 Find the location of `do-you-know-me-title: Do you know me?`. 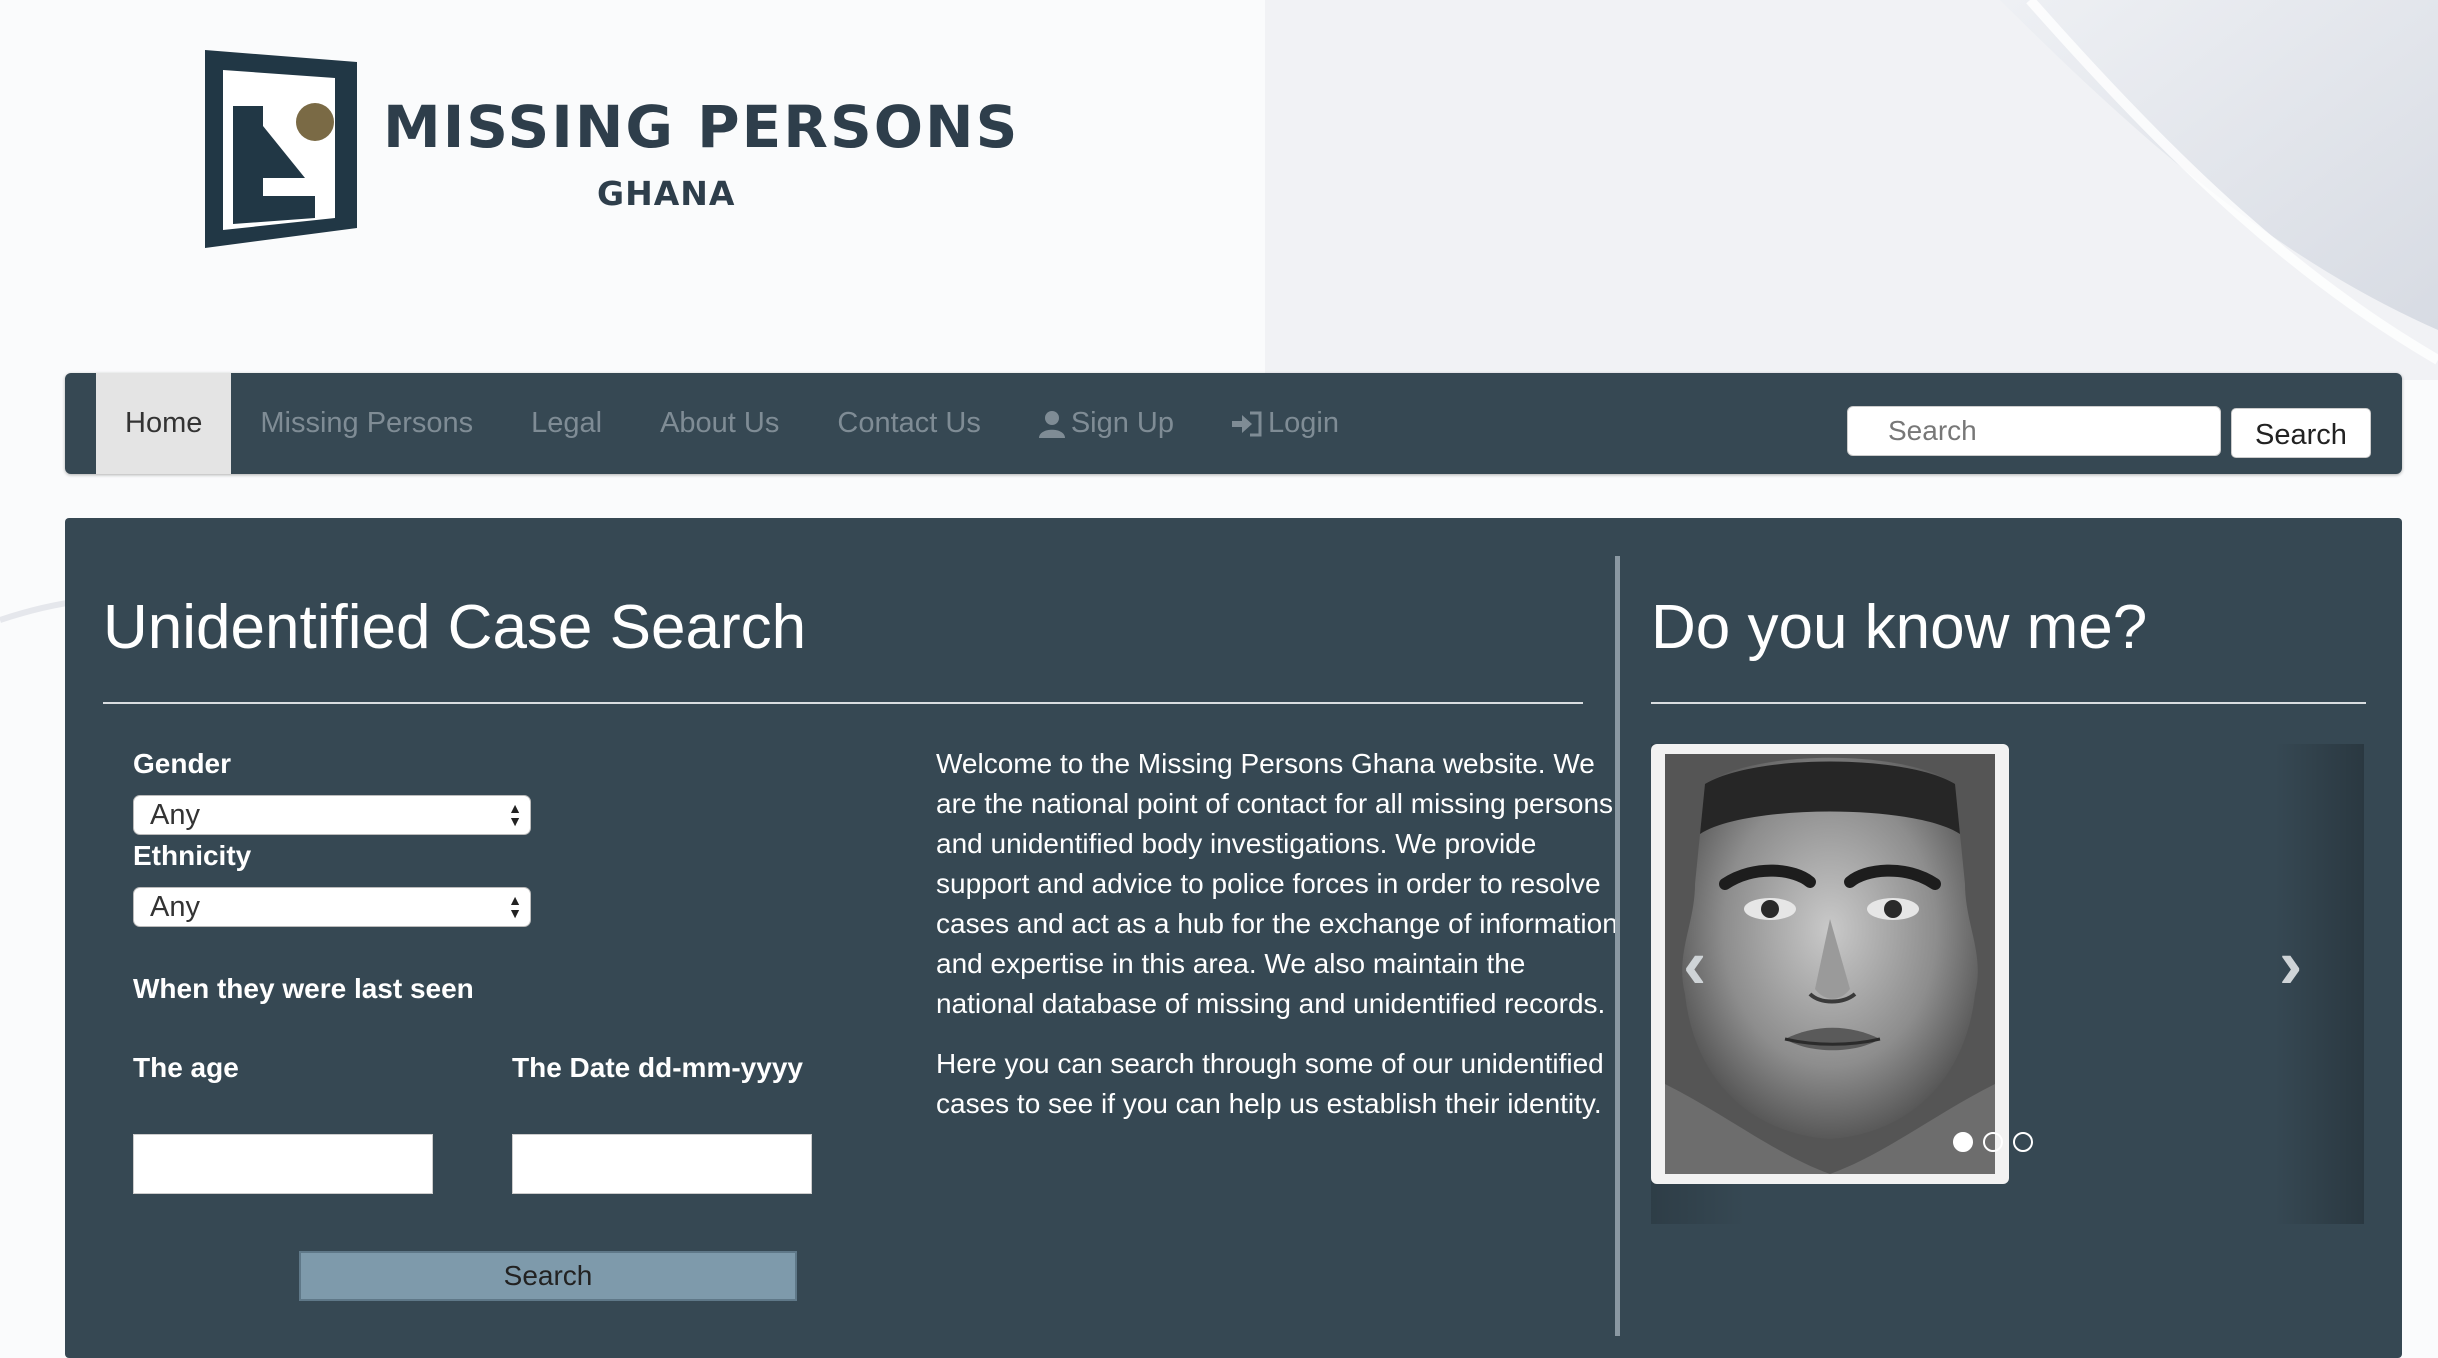

do-you-know-me-title: Do you know me? is located at coordinates (1899, 627).